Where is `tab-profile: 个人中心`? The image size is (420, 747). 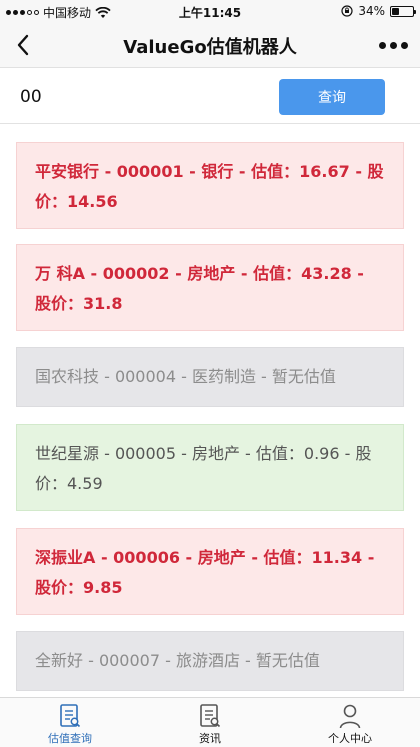 tab-profile: 个人中心 is located at coordinates (350, 722).